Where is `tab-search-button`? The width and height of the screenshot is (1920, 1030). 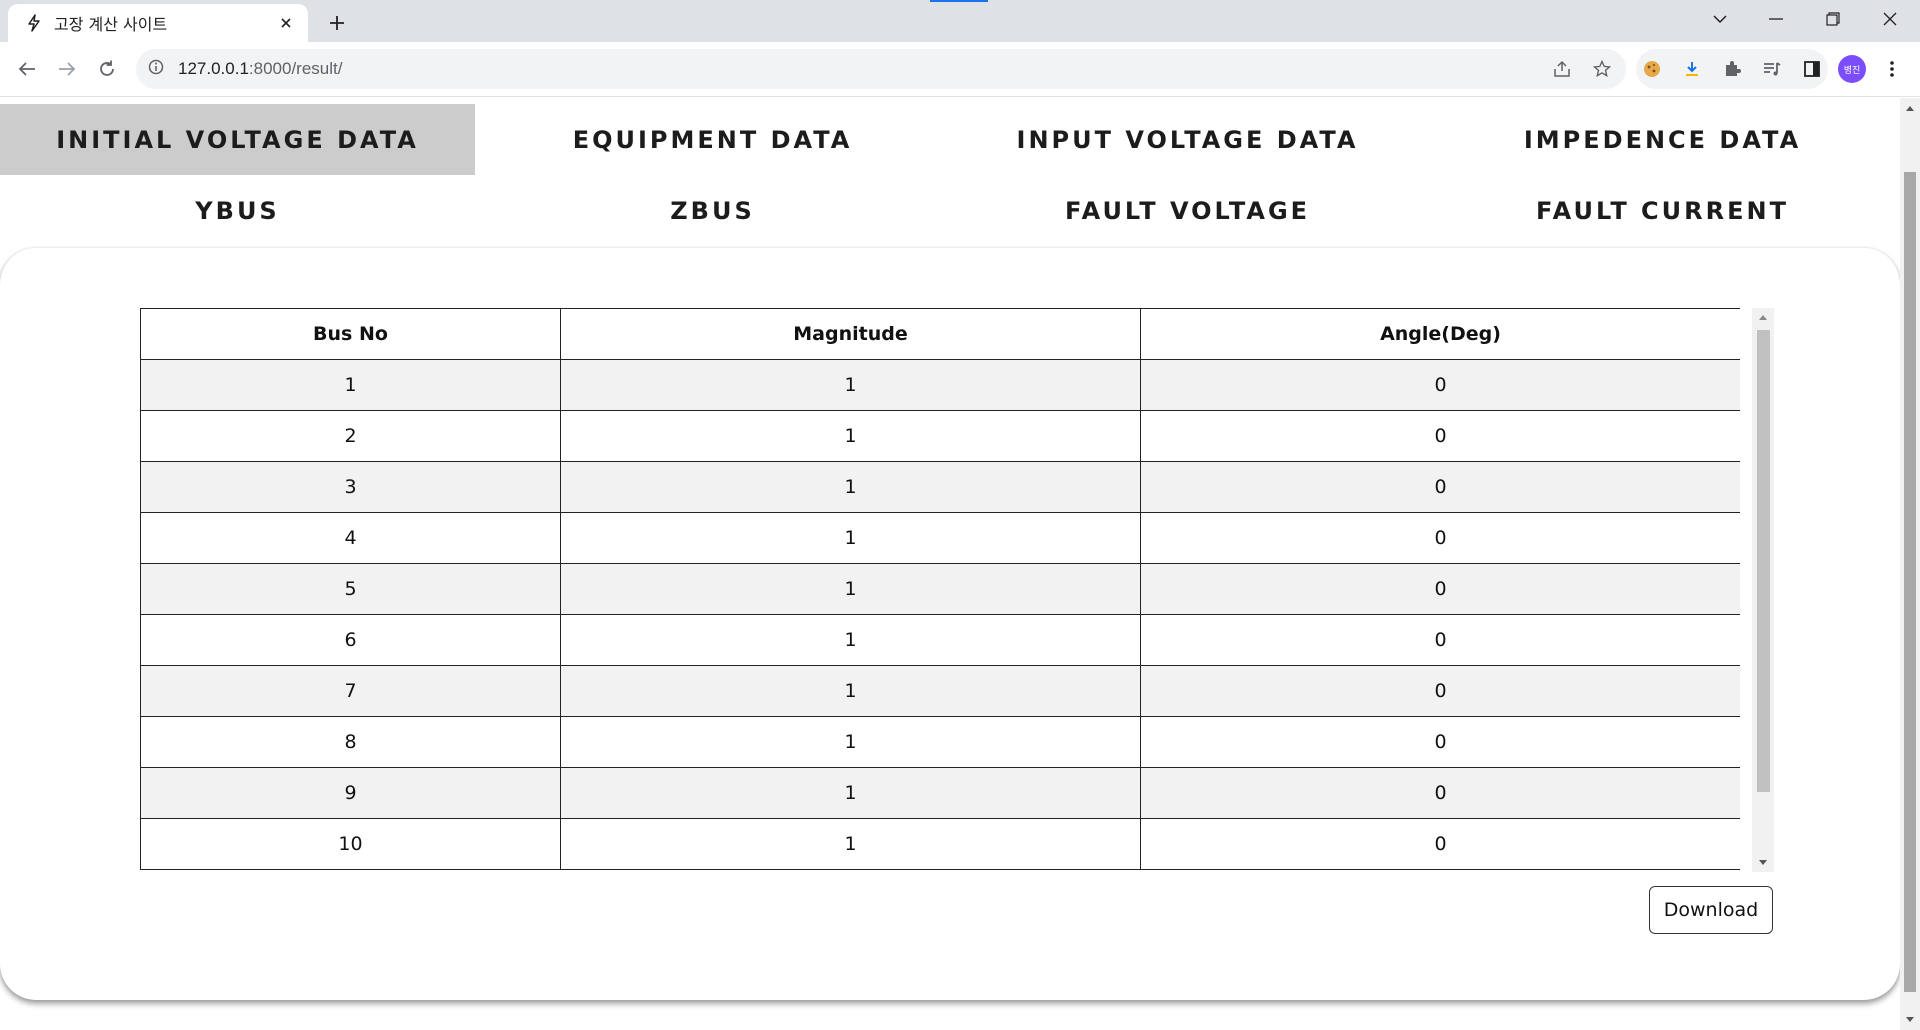 tab-search-button is located at coordinates (1720, 19).